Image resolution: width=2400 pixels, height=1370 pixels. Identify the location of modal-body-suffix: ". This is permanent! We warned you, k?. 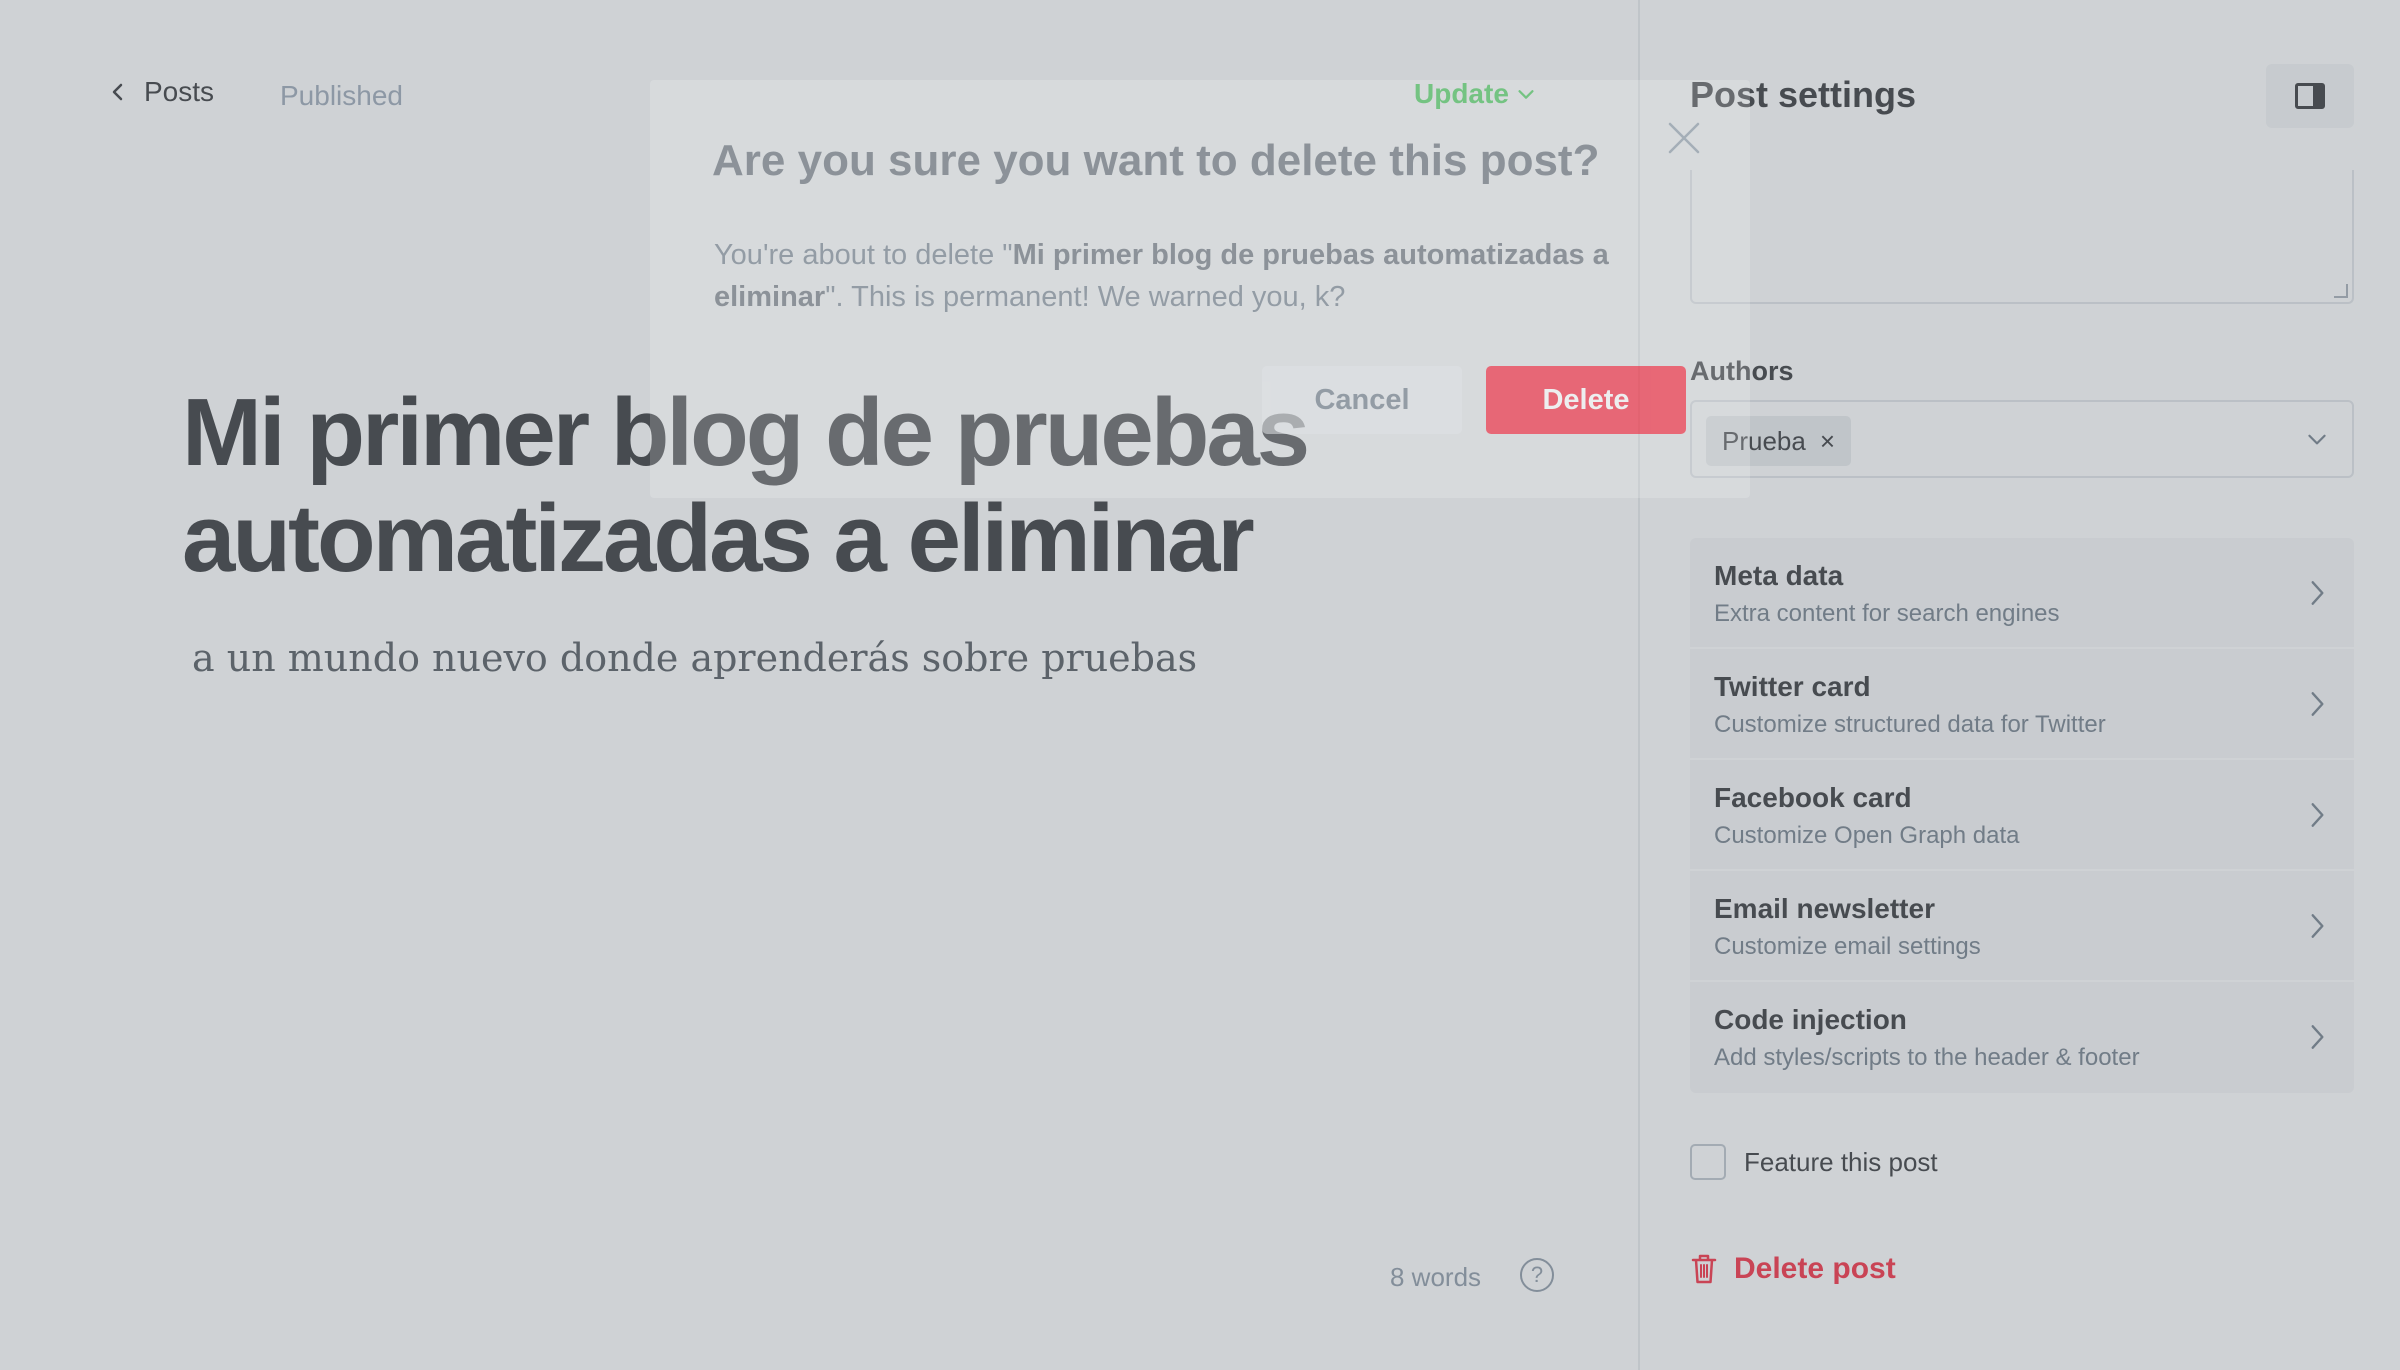
(1085, 297).